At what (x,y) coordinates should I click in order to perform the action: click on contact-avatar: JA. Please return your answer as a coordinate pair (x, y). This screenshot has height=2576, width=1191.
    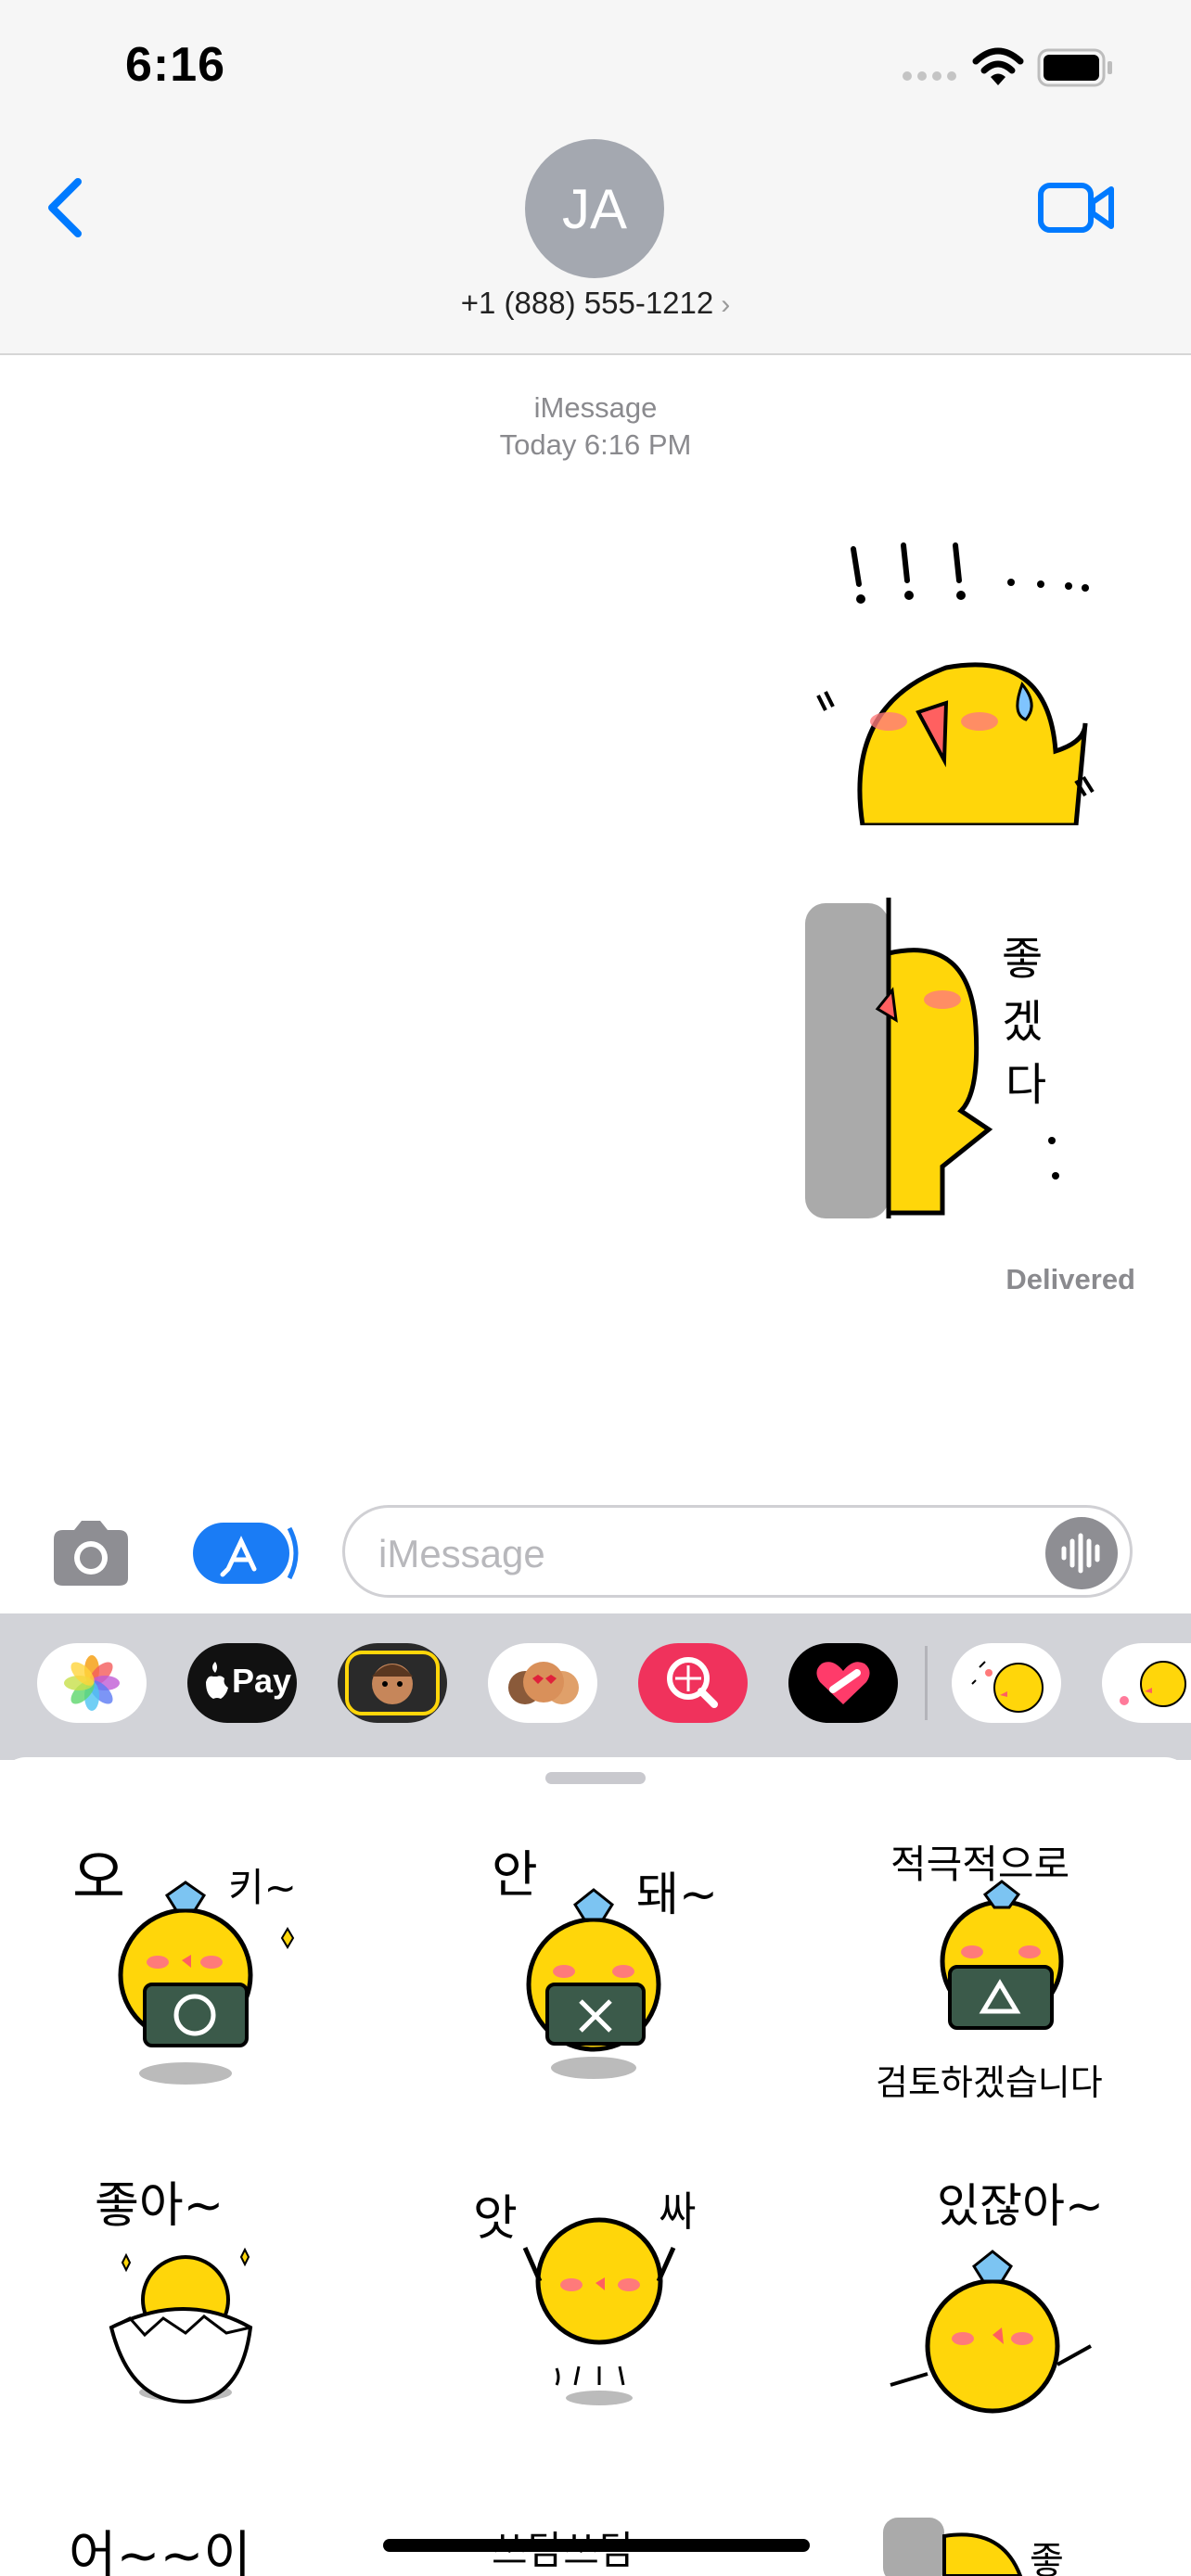
    Looking at the image, I should click on (594, 208).